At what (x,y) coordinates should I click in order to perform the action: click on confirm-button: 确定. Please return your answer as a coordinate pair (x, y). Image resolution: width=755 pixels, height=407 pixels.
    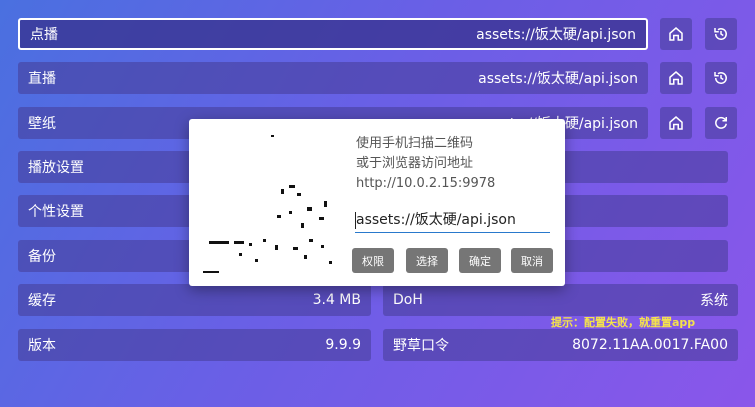
    Looking at the image, I should click on (480, 260).